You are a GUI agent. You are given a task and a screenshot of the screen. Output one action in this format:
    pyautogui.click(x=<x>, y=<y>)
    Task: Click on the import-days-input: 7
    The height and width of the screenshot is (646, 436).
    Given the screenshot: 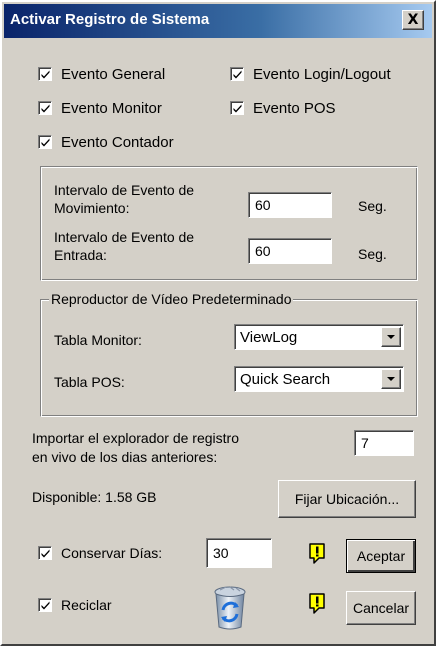 What is the action you would take?
    pyautogui.click(x=384, y=443)
    